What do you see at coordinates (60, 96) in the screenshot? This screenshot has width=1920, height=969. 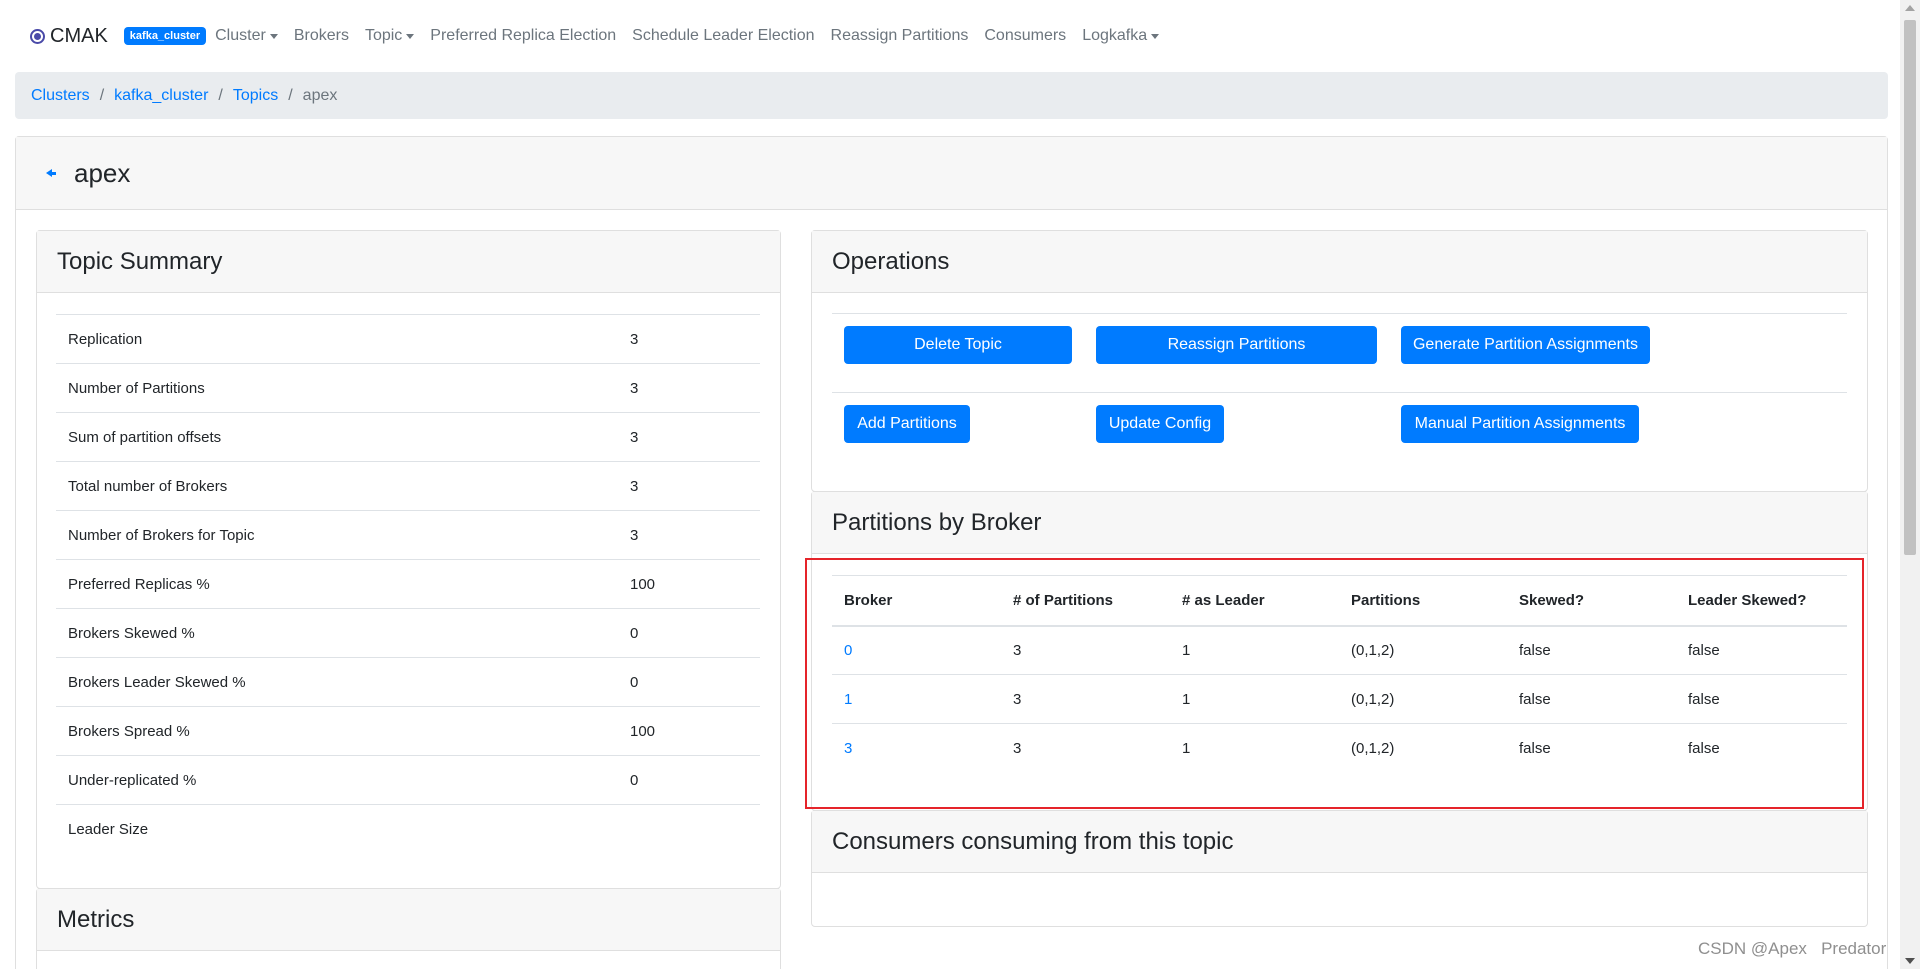 I see `breadcrumb-clusters: Clusters` at bounding box center [60, 96].